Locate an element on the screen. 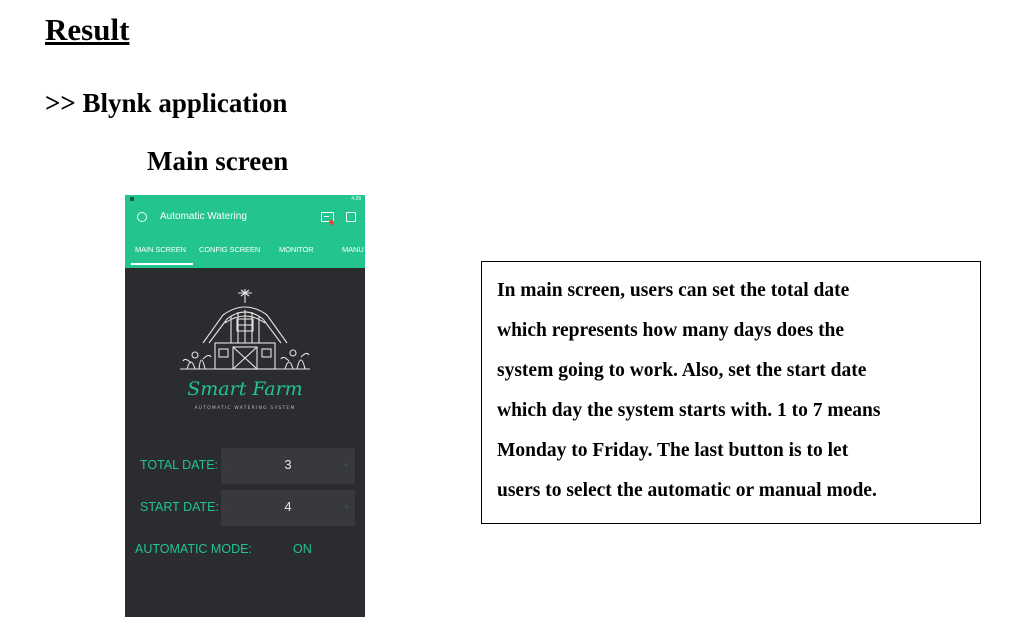  automatic-mode-toggle: ON is located at coordinates (302, 549).